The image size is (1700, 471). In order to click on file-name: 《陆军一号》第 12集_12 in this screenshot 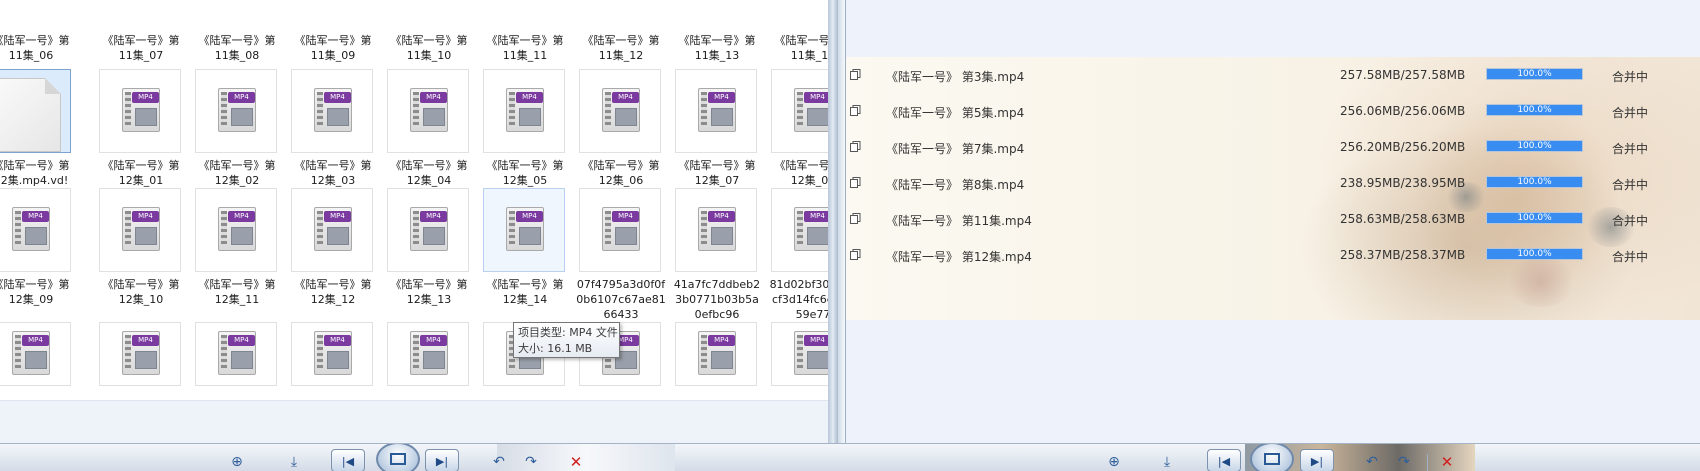, I will do `click(333, 292)`.